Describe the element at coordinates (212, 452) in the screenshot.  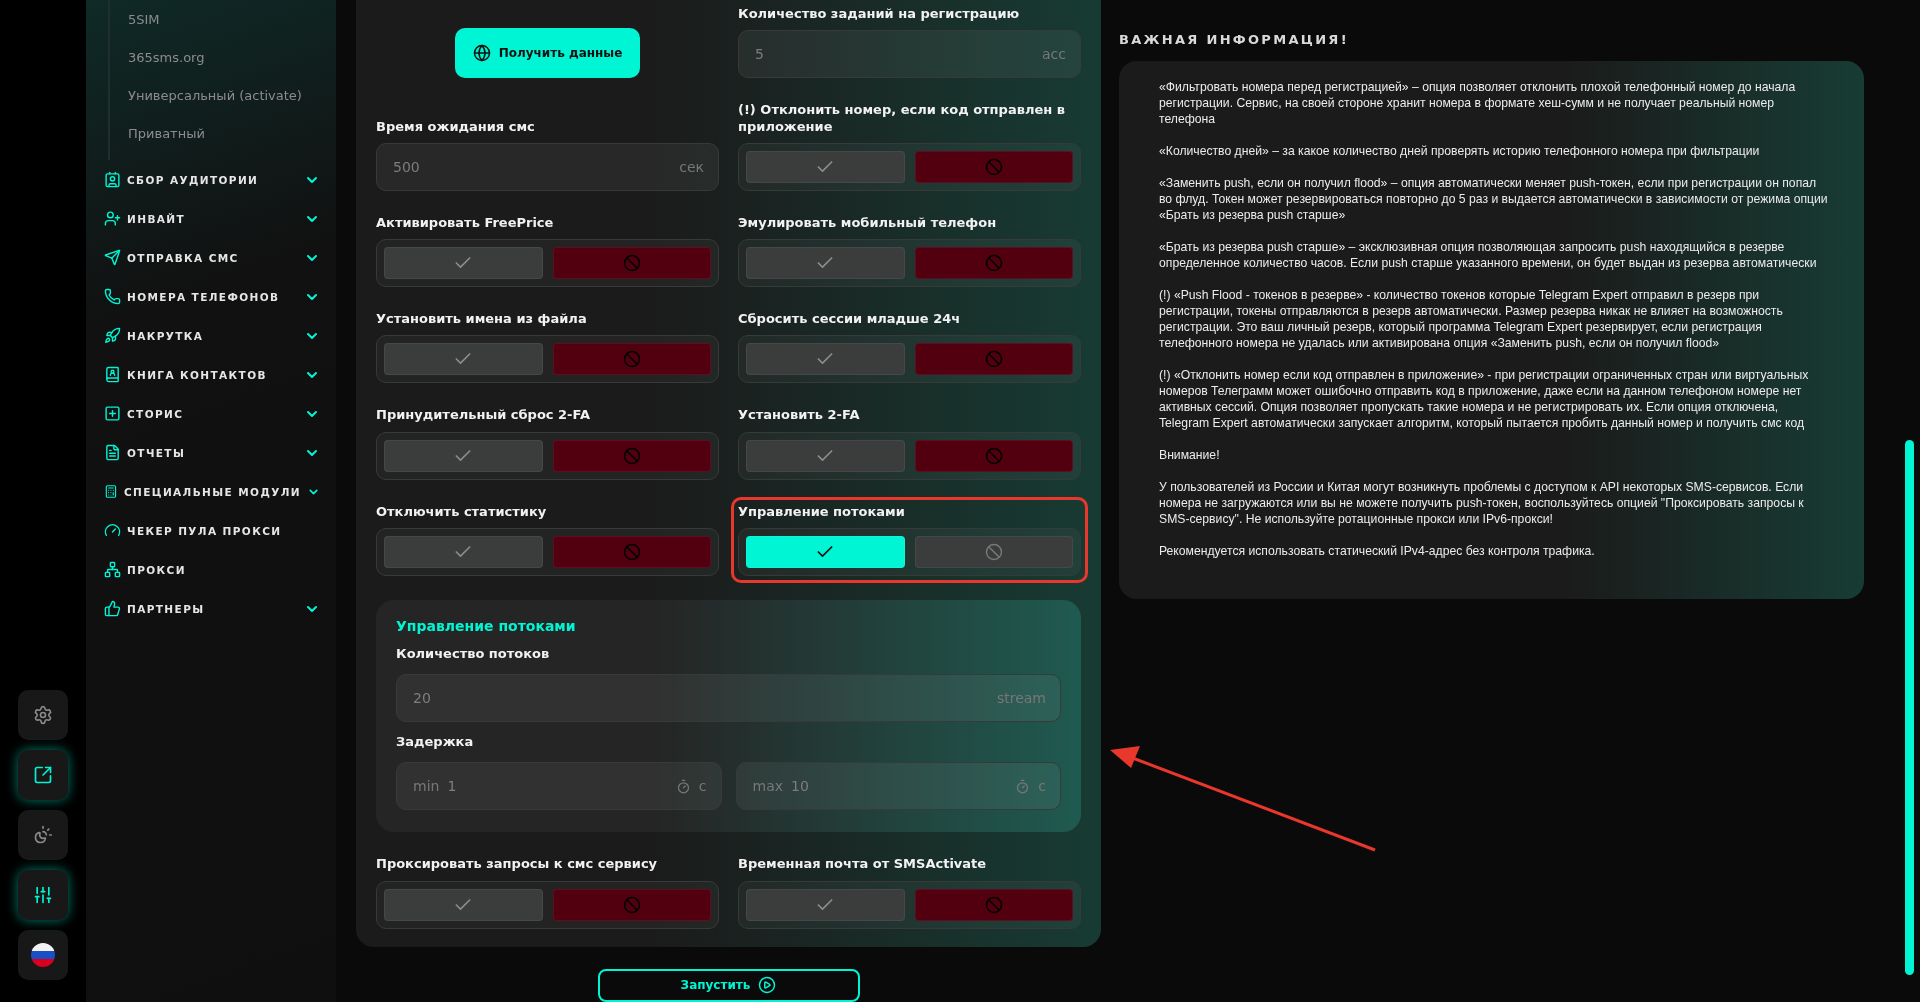
I see `nav-item: ОТЧЕТЫ` at that location.